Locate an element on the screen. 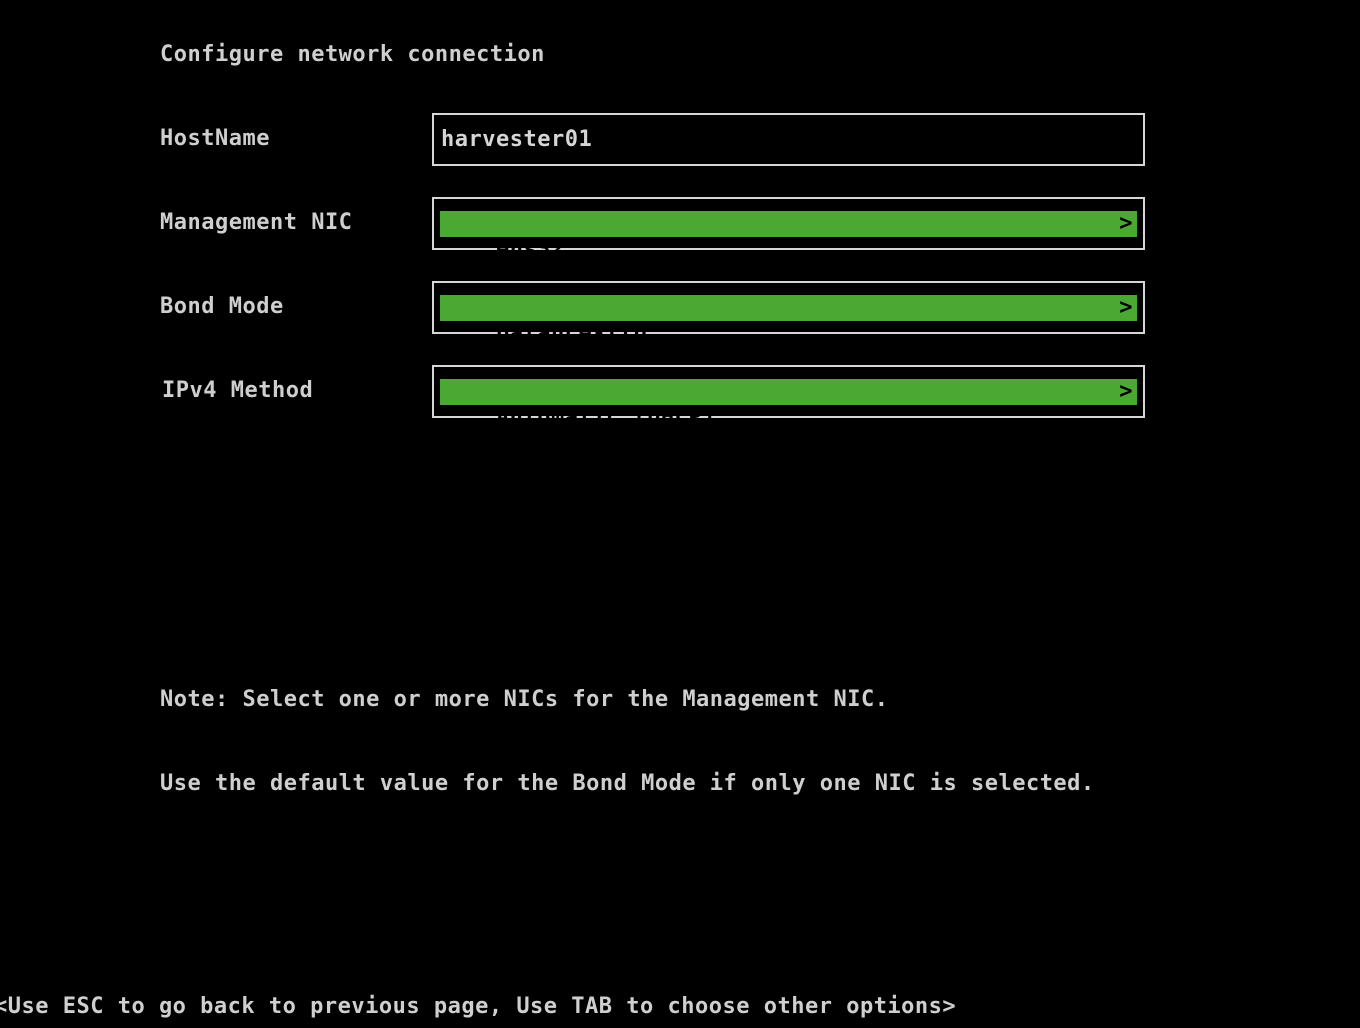 The image size is (1360, 1028). management-nic-value: ens32 is located at coordinates (530, 249).